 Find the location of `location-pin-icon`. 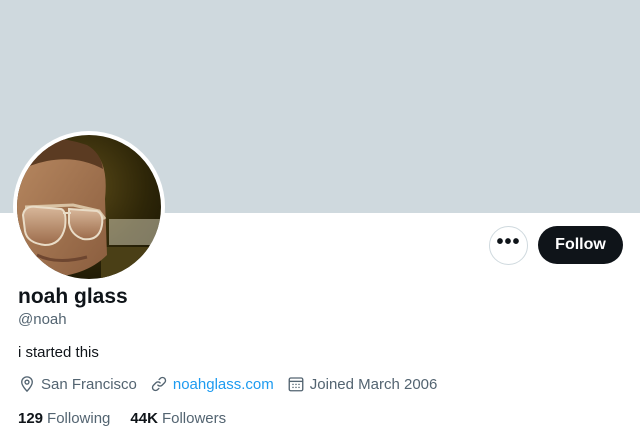

location-pin-icon is located at coordinates (27, 384).